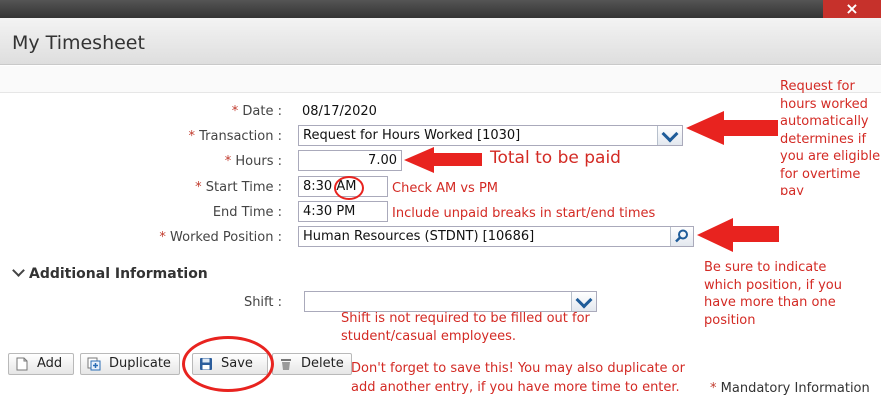 The image size is (881, 406). Describe the element at coordinates (440, 79) in the screenshot. I see `toolbar-band` at that location.